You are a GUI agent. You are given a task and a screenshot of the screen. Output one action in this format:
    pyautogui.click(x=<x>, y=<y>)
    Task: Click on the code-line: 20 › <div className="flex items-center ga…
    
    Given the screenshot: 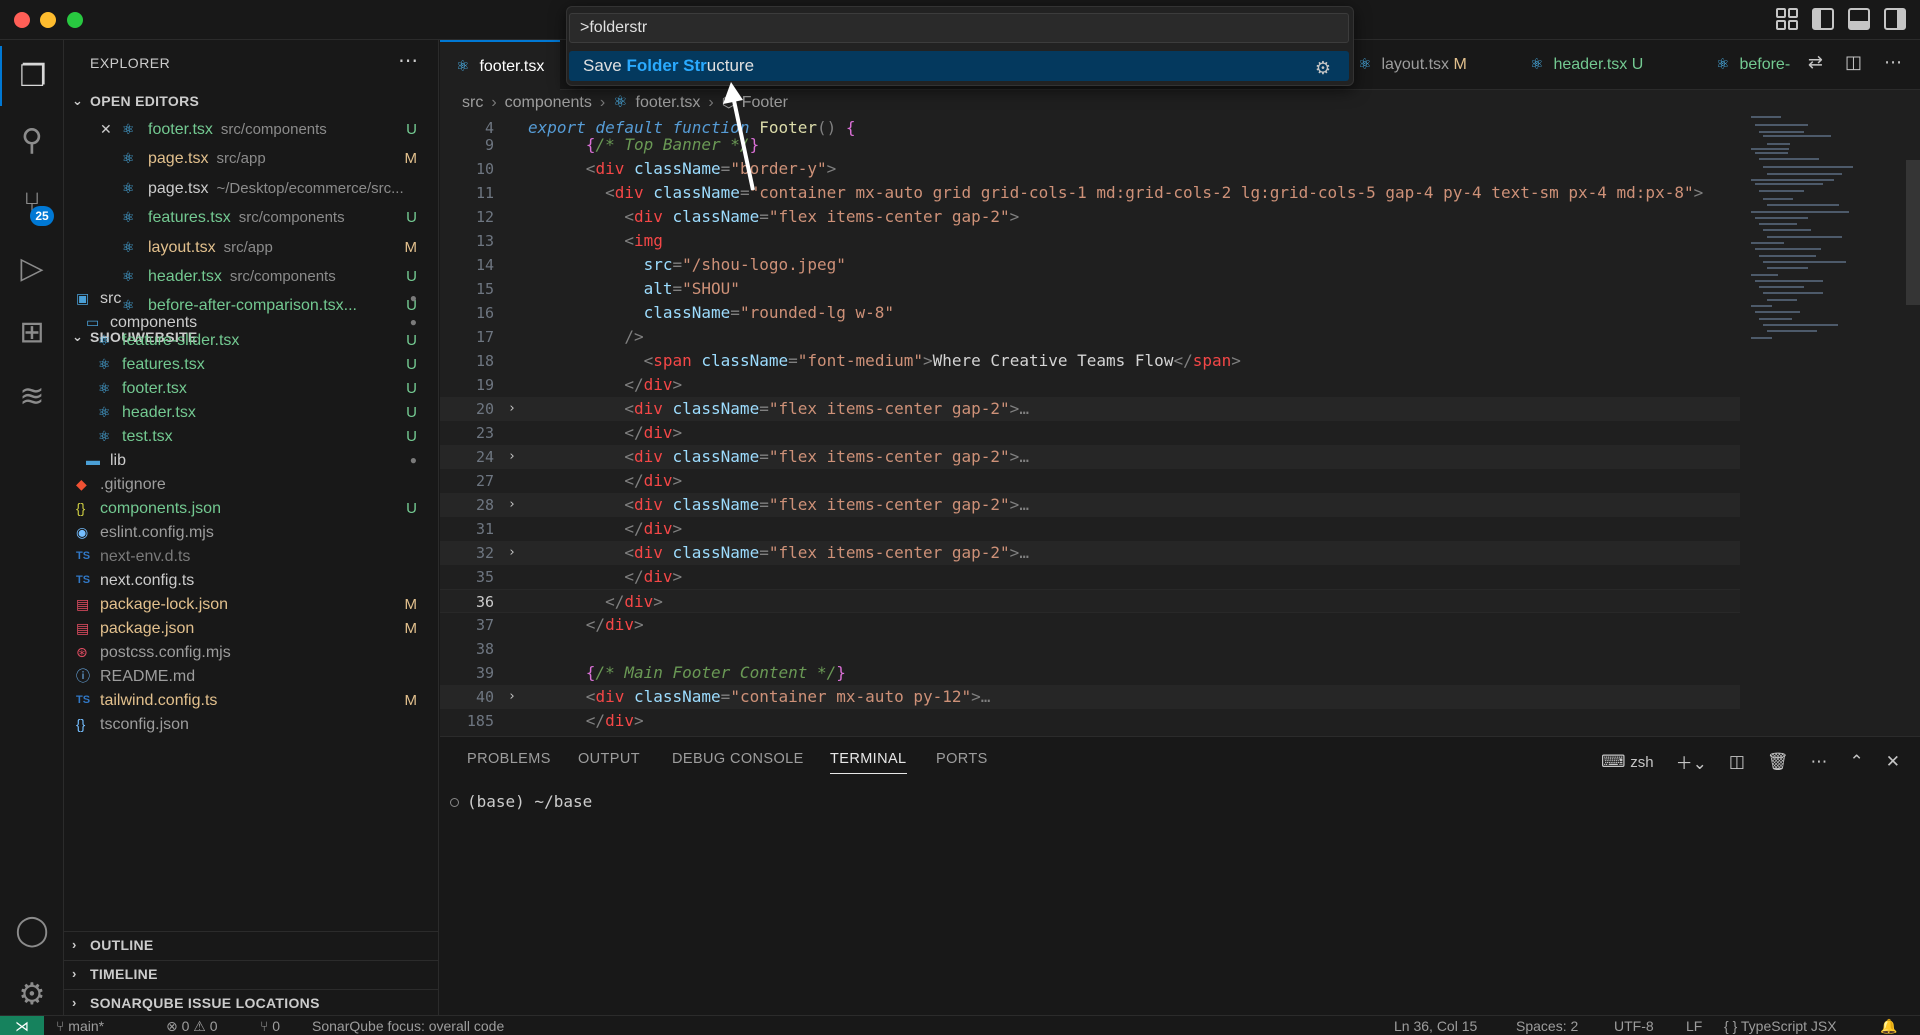 What is the action you would take?
    pyautogui.click(x=1090, y=408)
    